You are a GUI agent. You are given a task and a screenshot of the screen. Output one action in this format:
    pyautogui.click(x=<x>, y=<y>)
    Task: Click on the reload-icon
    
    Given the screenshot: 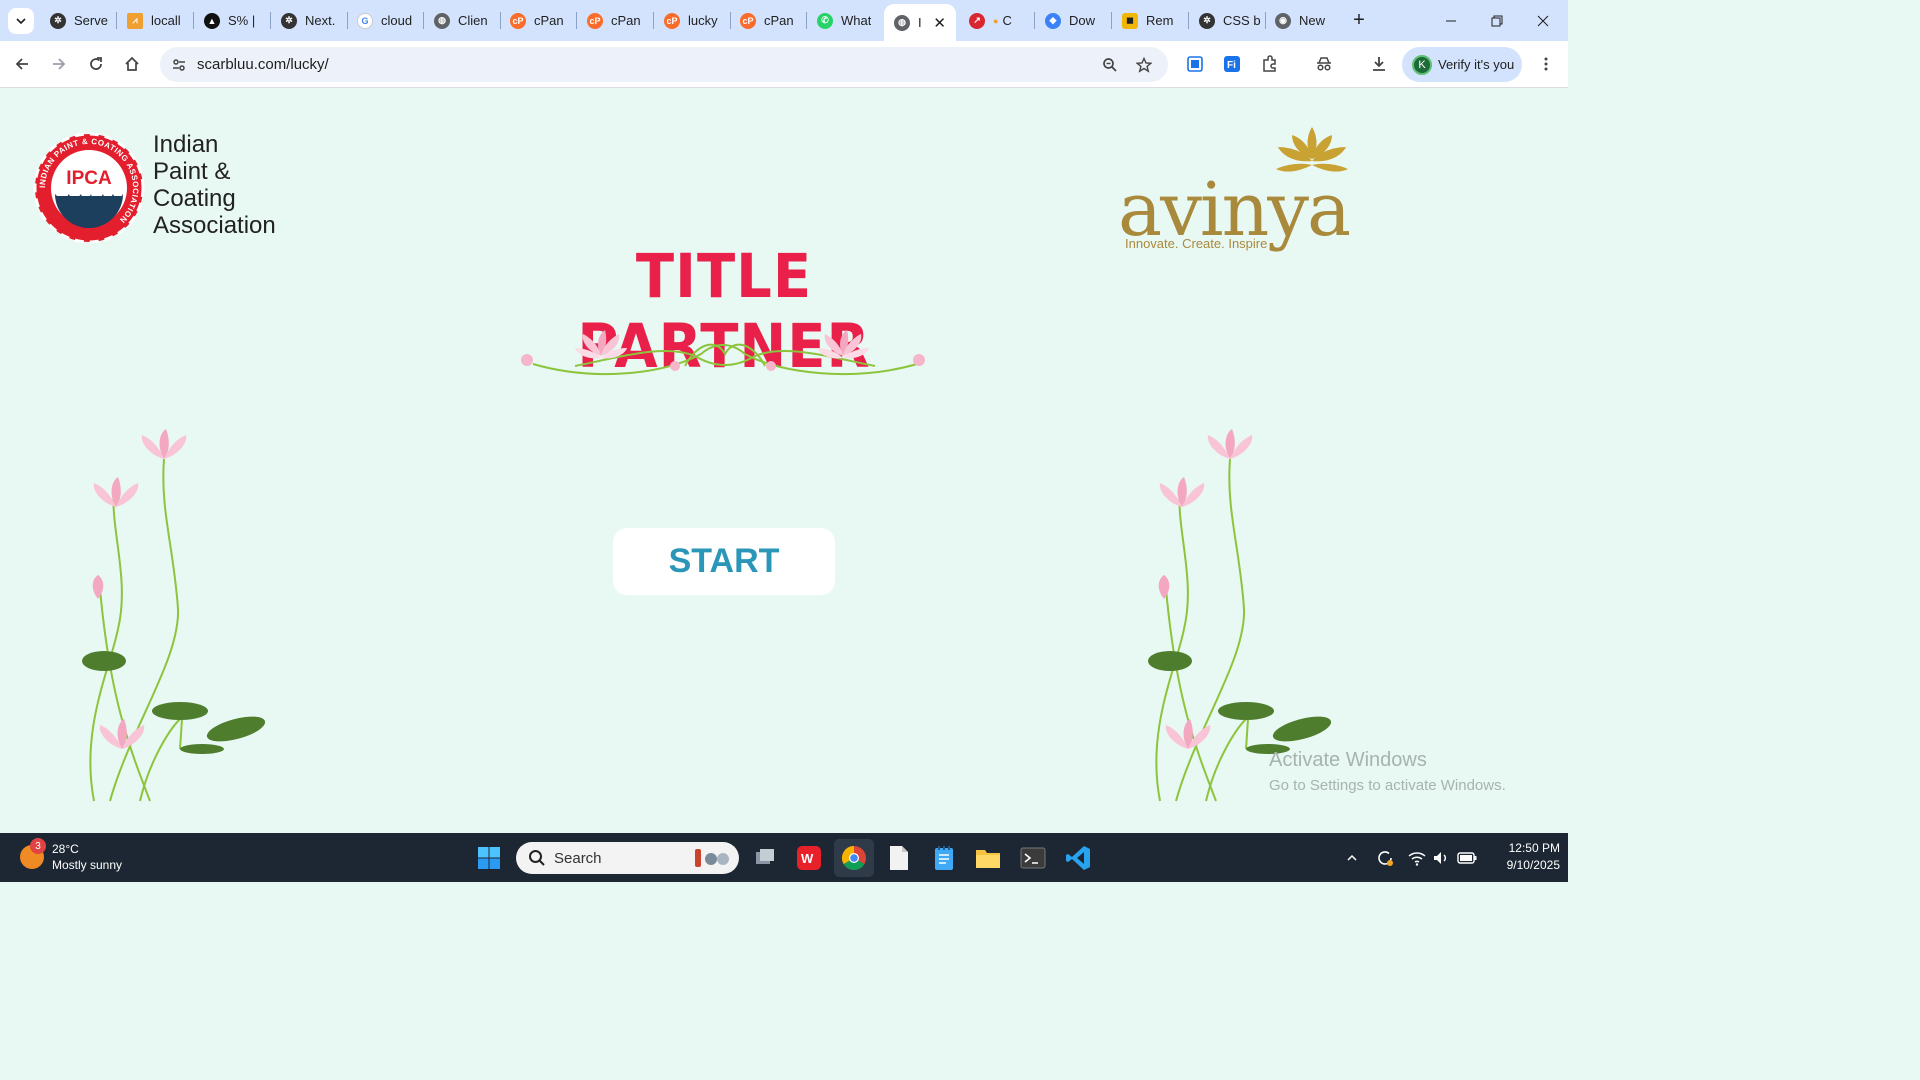 What is the action you would take?
    pyautogui.click(x=96, y=63)
    